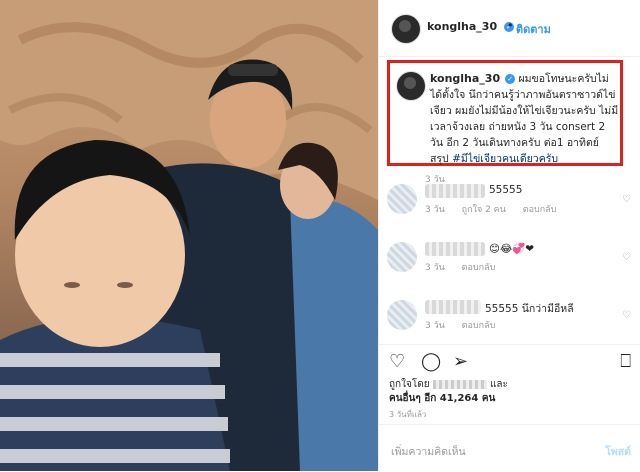 The width and height of the screenshot is (640, 472). What do you see at coordinates (512, 316) in the screenshot?
I see `comment-item: 55555 นึกว่ามีอีหลี 3 วัน ตอบกลับ ♡` at bounding box center [512, 316].